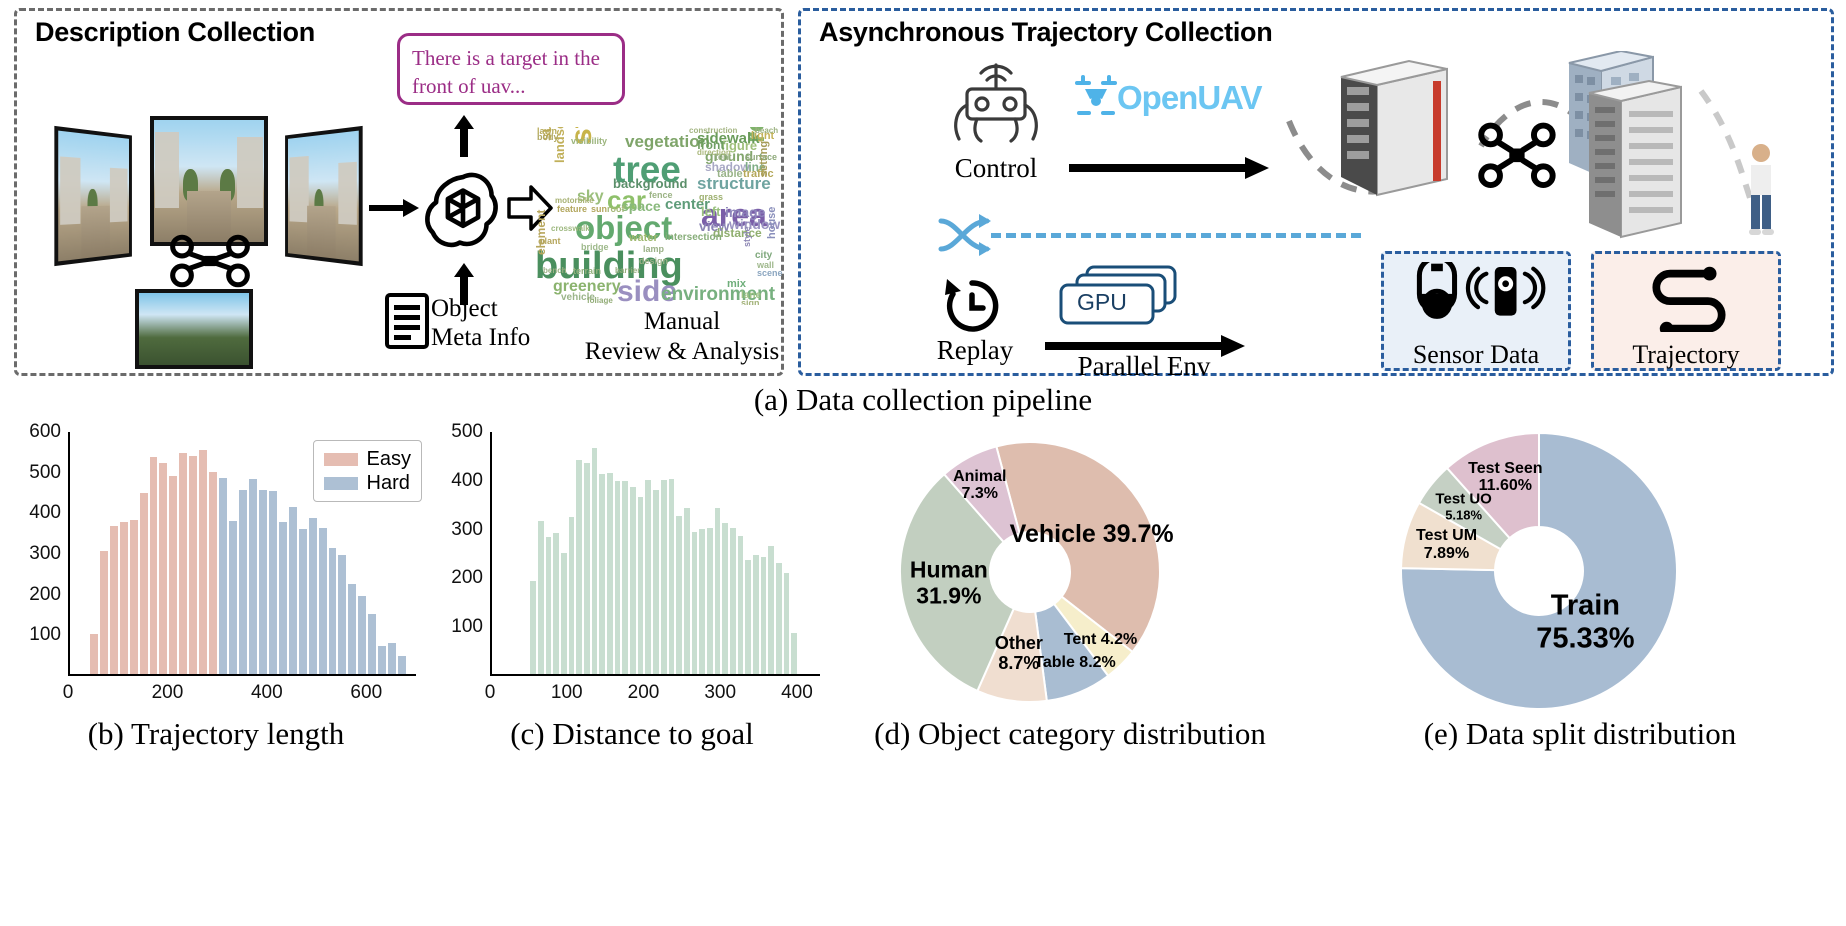 The height and width of the screenshot is (926, 1846). What do you see at coordinates (711, 197) in the screenshot?
I see `word-cloud-term: grass` at bounding box center [711, 197].